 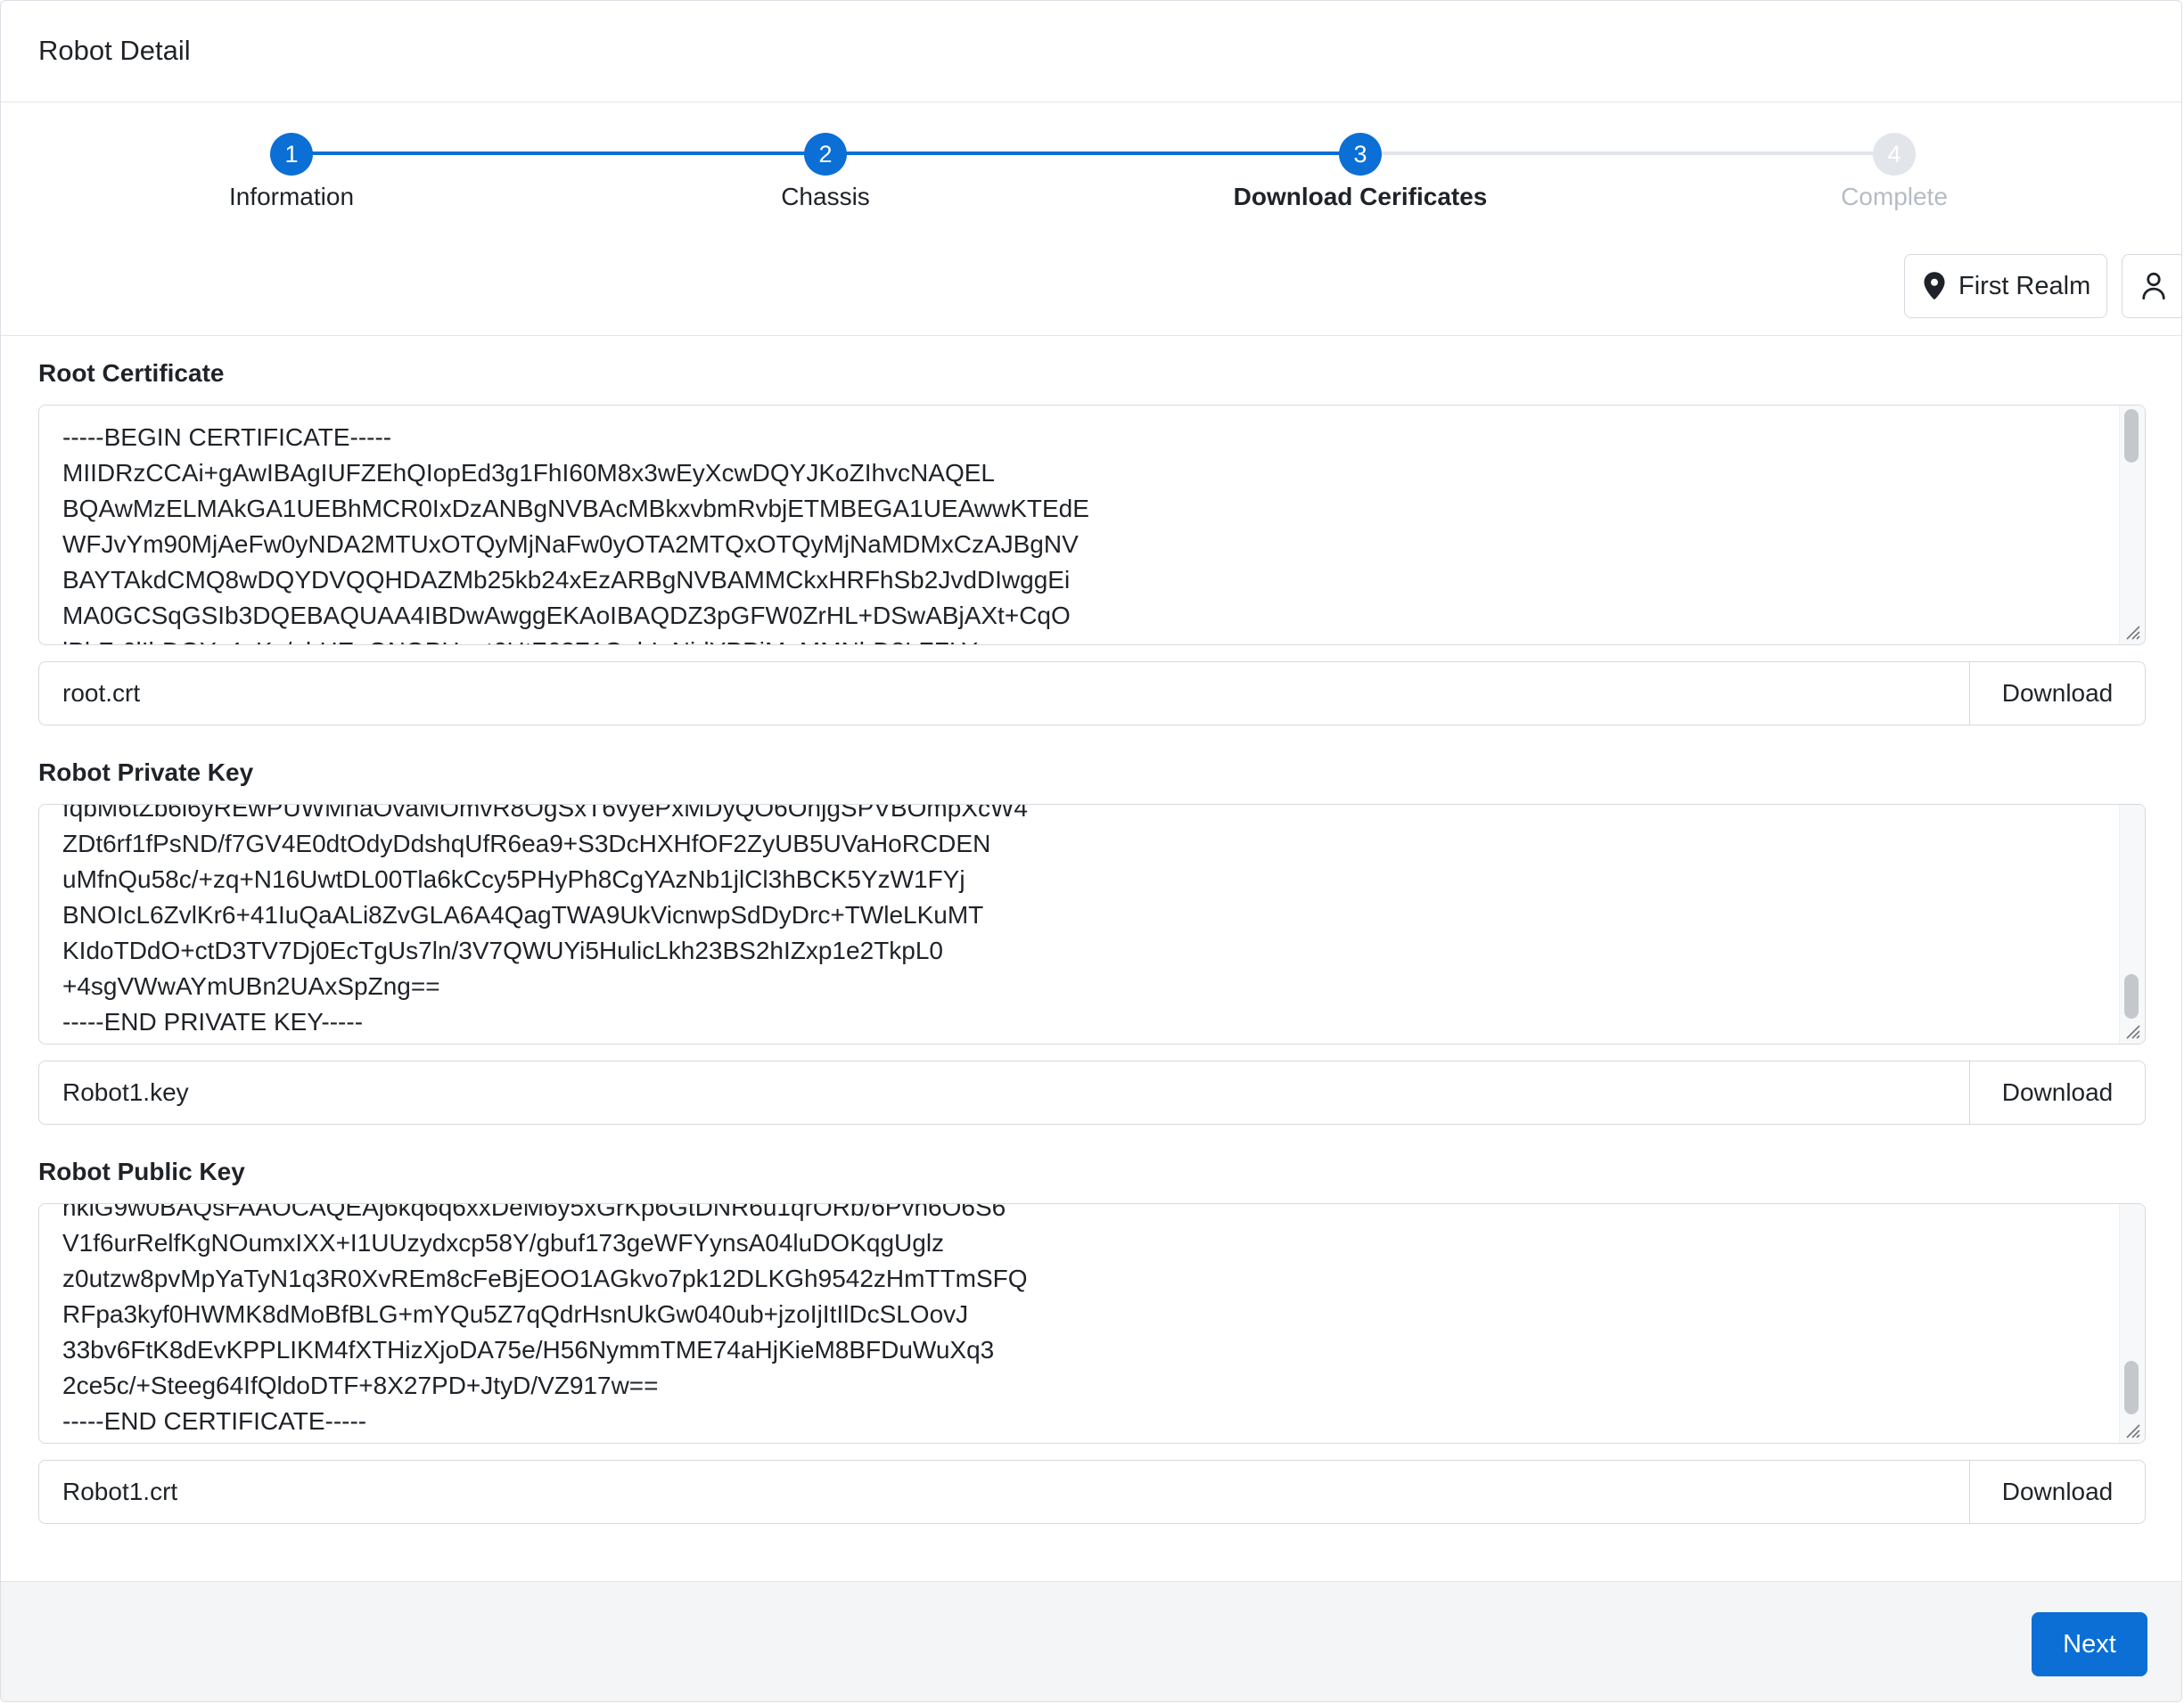 What do you see at coordinates (2024, 285) in the screenshot?
I see `realm-label: First Realm` at bounding box center [2024, 285].